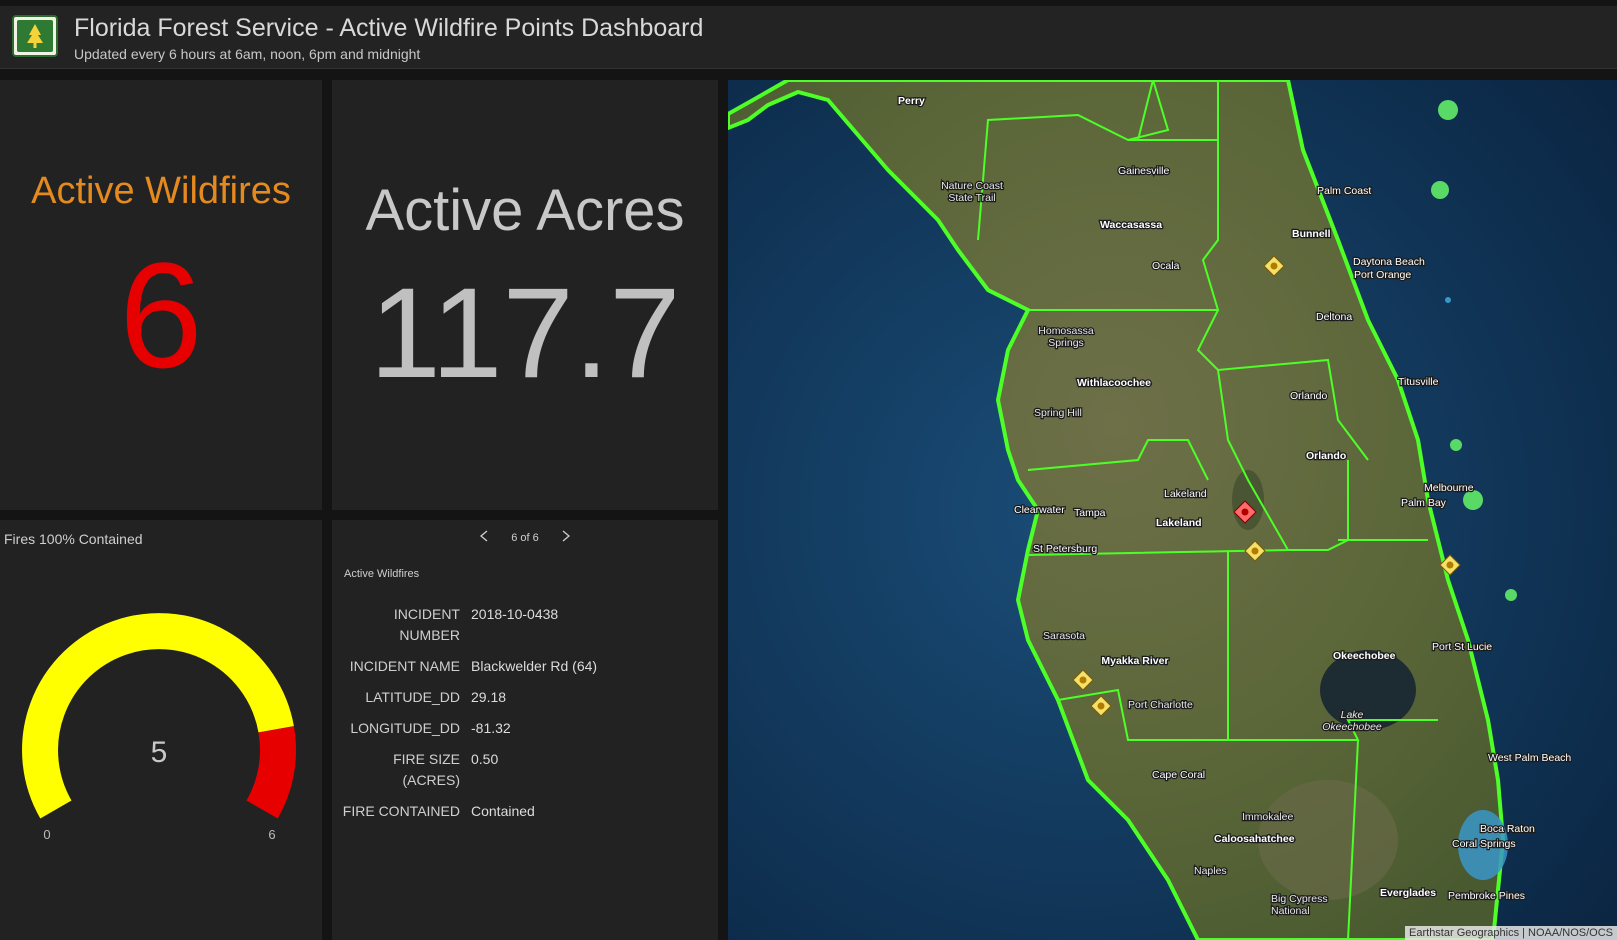 The width and height of the screenshot is (1617, 940). I want to click on containment-gauge: 5 0 6, so click(159, 727).